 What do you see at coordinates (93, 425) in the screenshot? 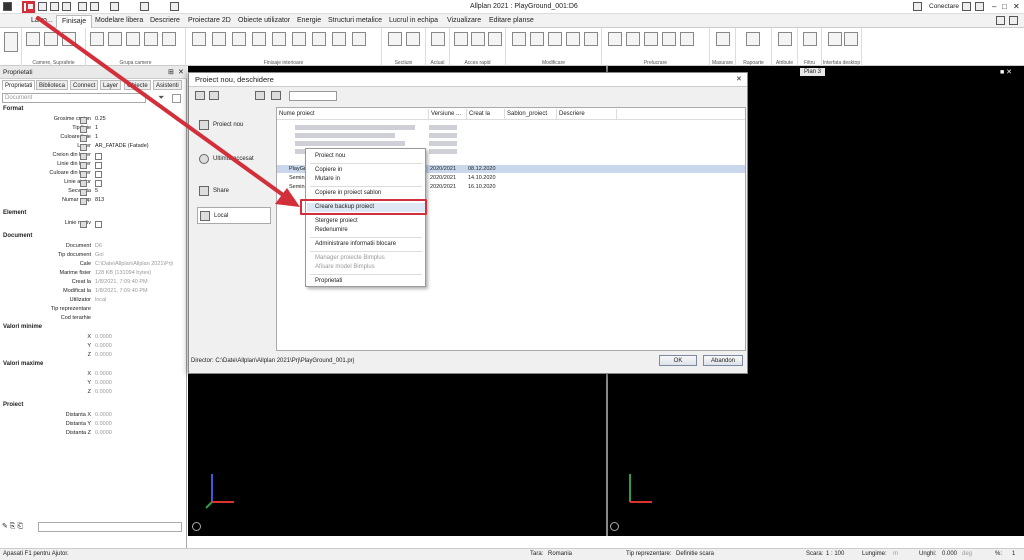
I see `property-row: Distanta Y 0.0000` at bounding box center [93, 425].